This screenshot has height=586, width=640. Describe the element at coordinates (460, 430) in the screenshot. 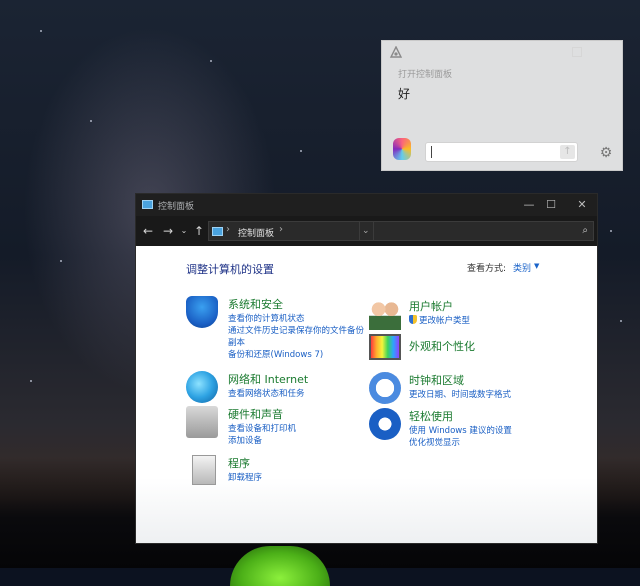

I see `category-link: 使用 Windows 建议的设置` at that location.